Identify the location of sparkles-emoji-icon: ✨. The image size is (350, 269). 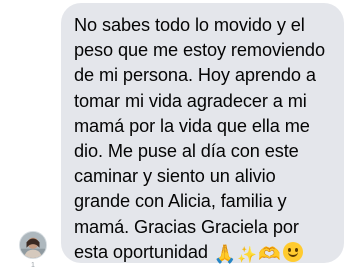
(247, 254).